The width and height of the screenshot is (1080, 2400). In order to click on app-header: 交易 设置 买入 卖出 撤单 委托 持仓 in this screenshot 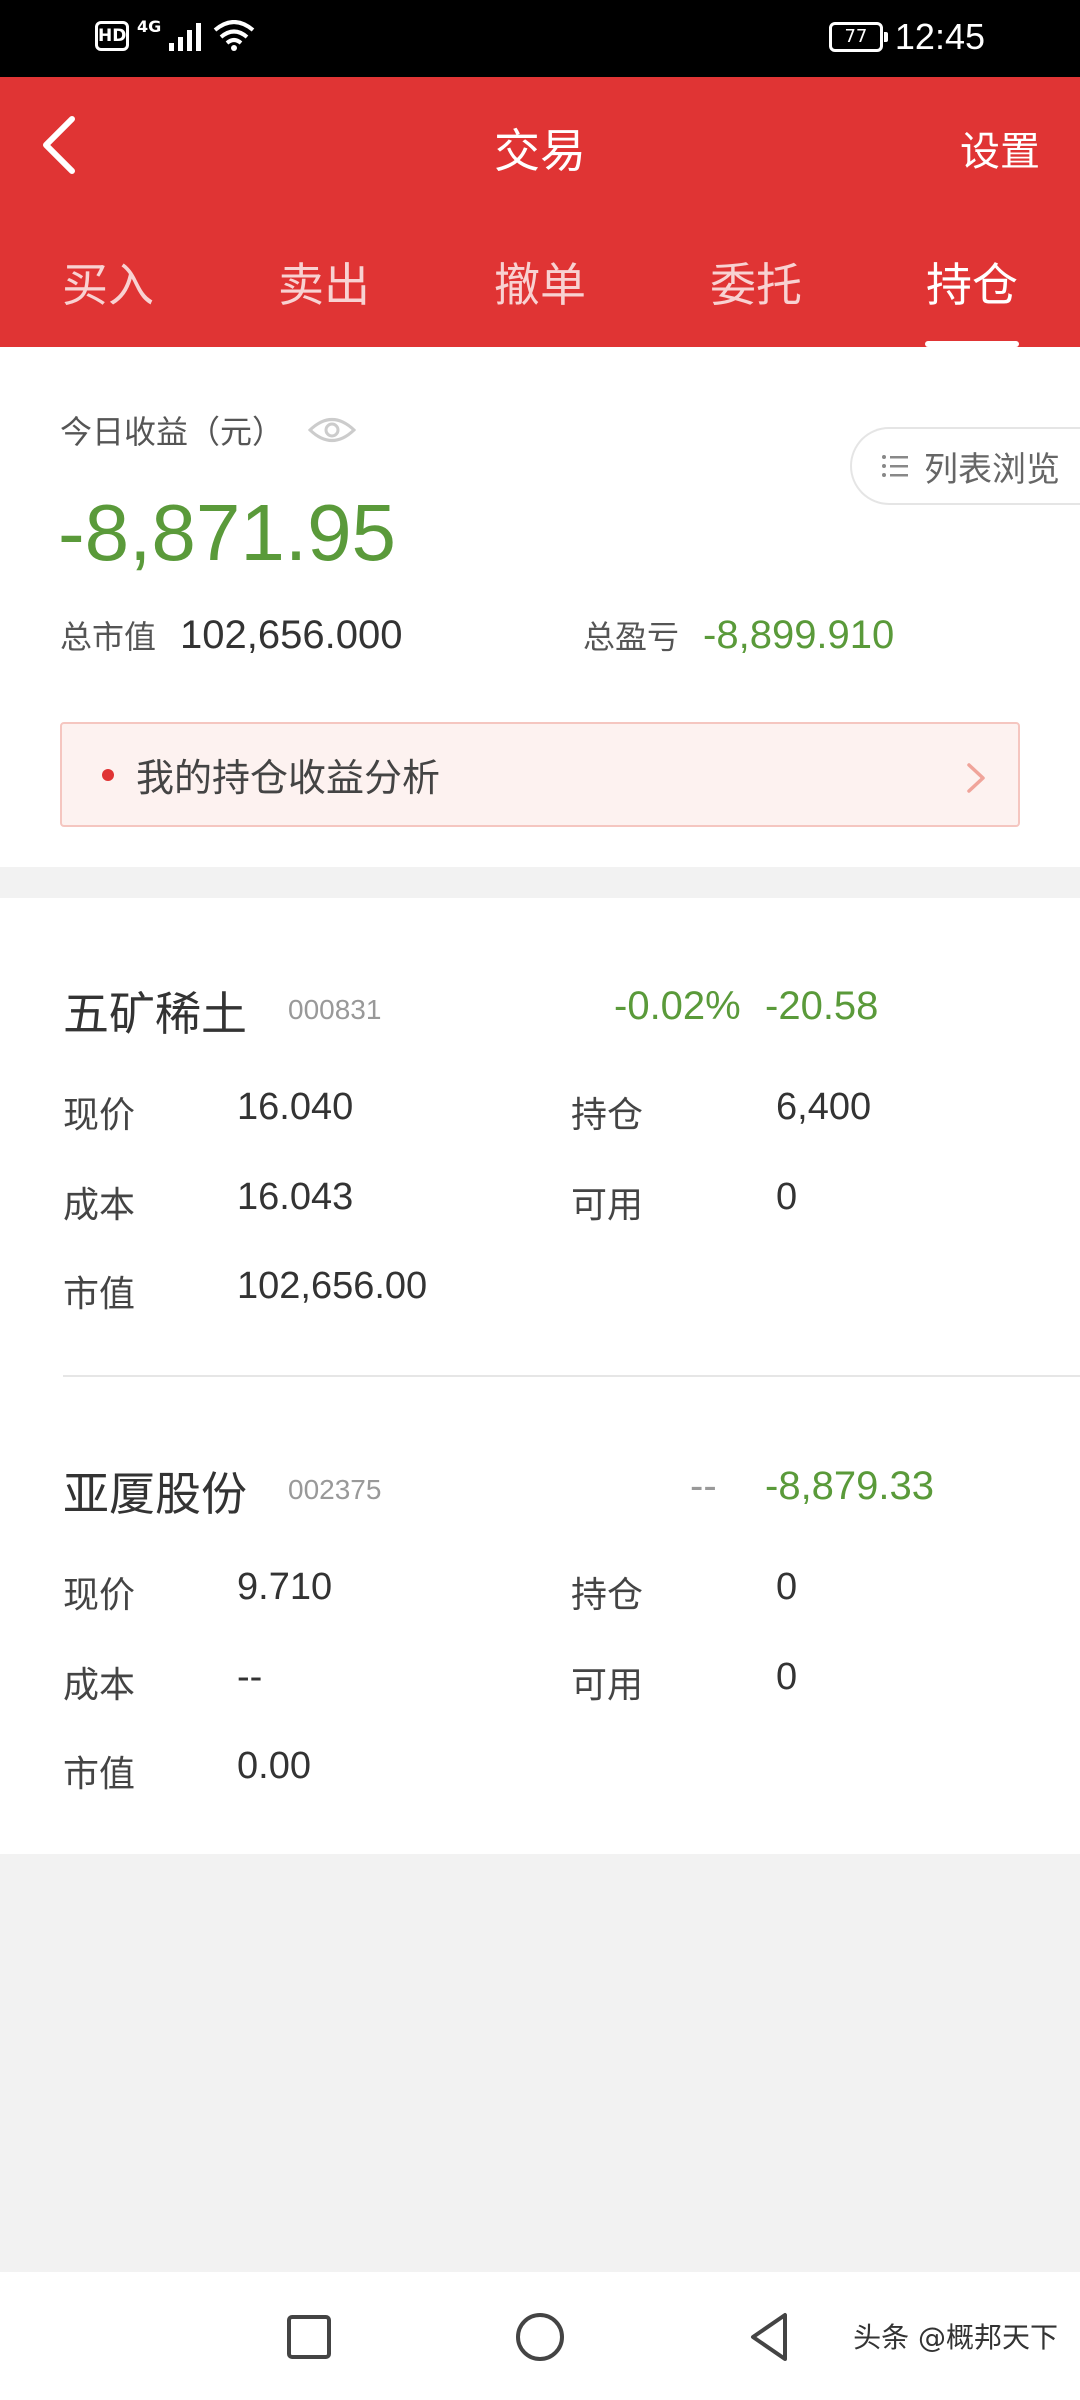, I will do `click(540, 212)`.